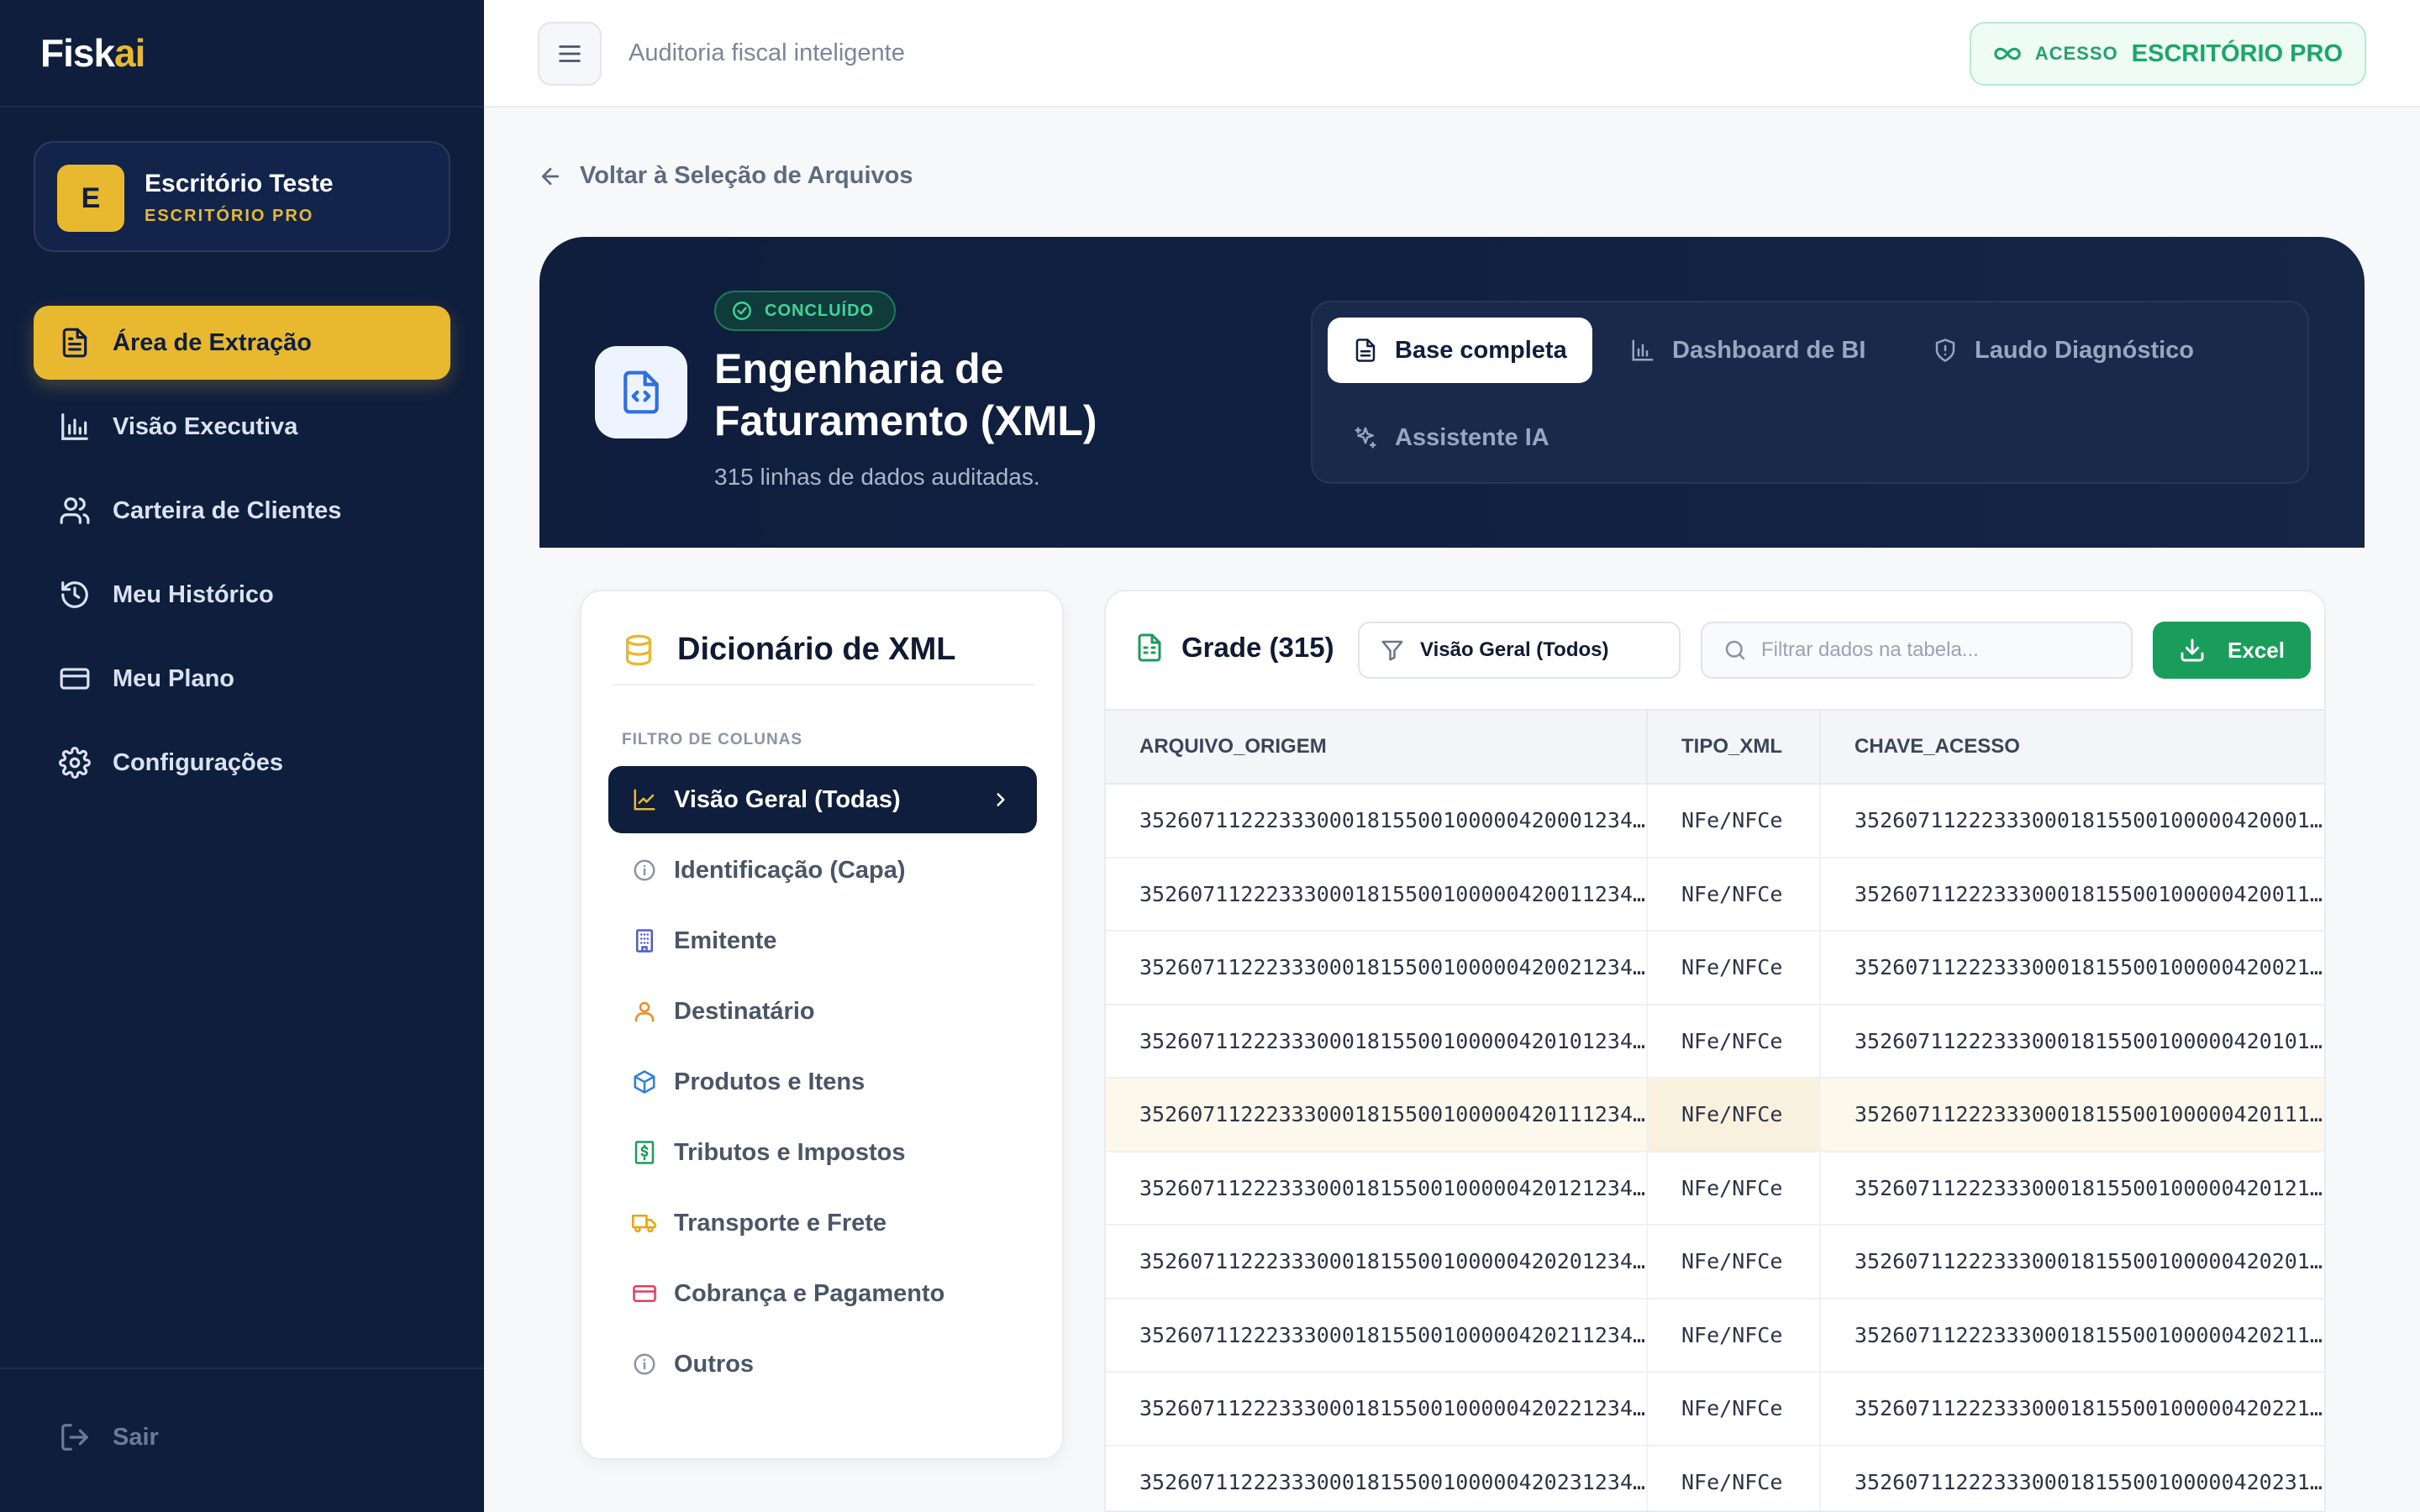 The height and width of the screenshot is (1512, 2420). I want to click on table-search, so click(1917, 650).